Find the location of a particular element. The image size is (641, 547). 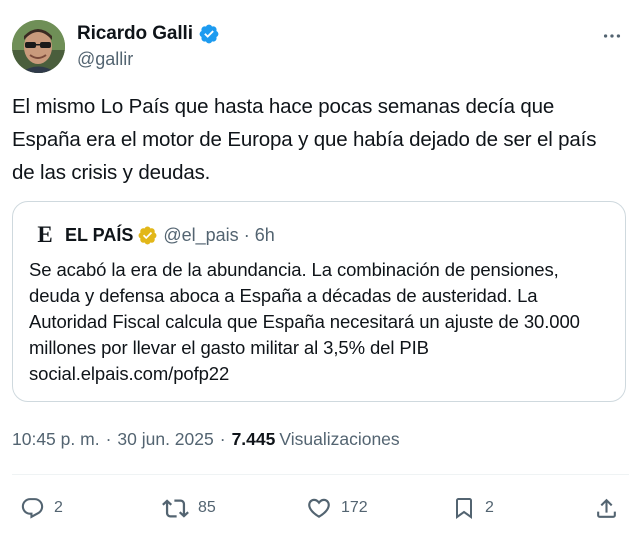

display-name-row: Ricardo Galli is located at coordinates (148, 34).